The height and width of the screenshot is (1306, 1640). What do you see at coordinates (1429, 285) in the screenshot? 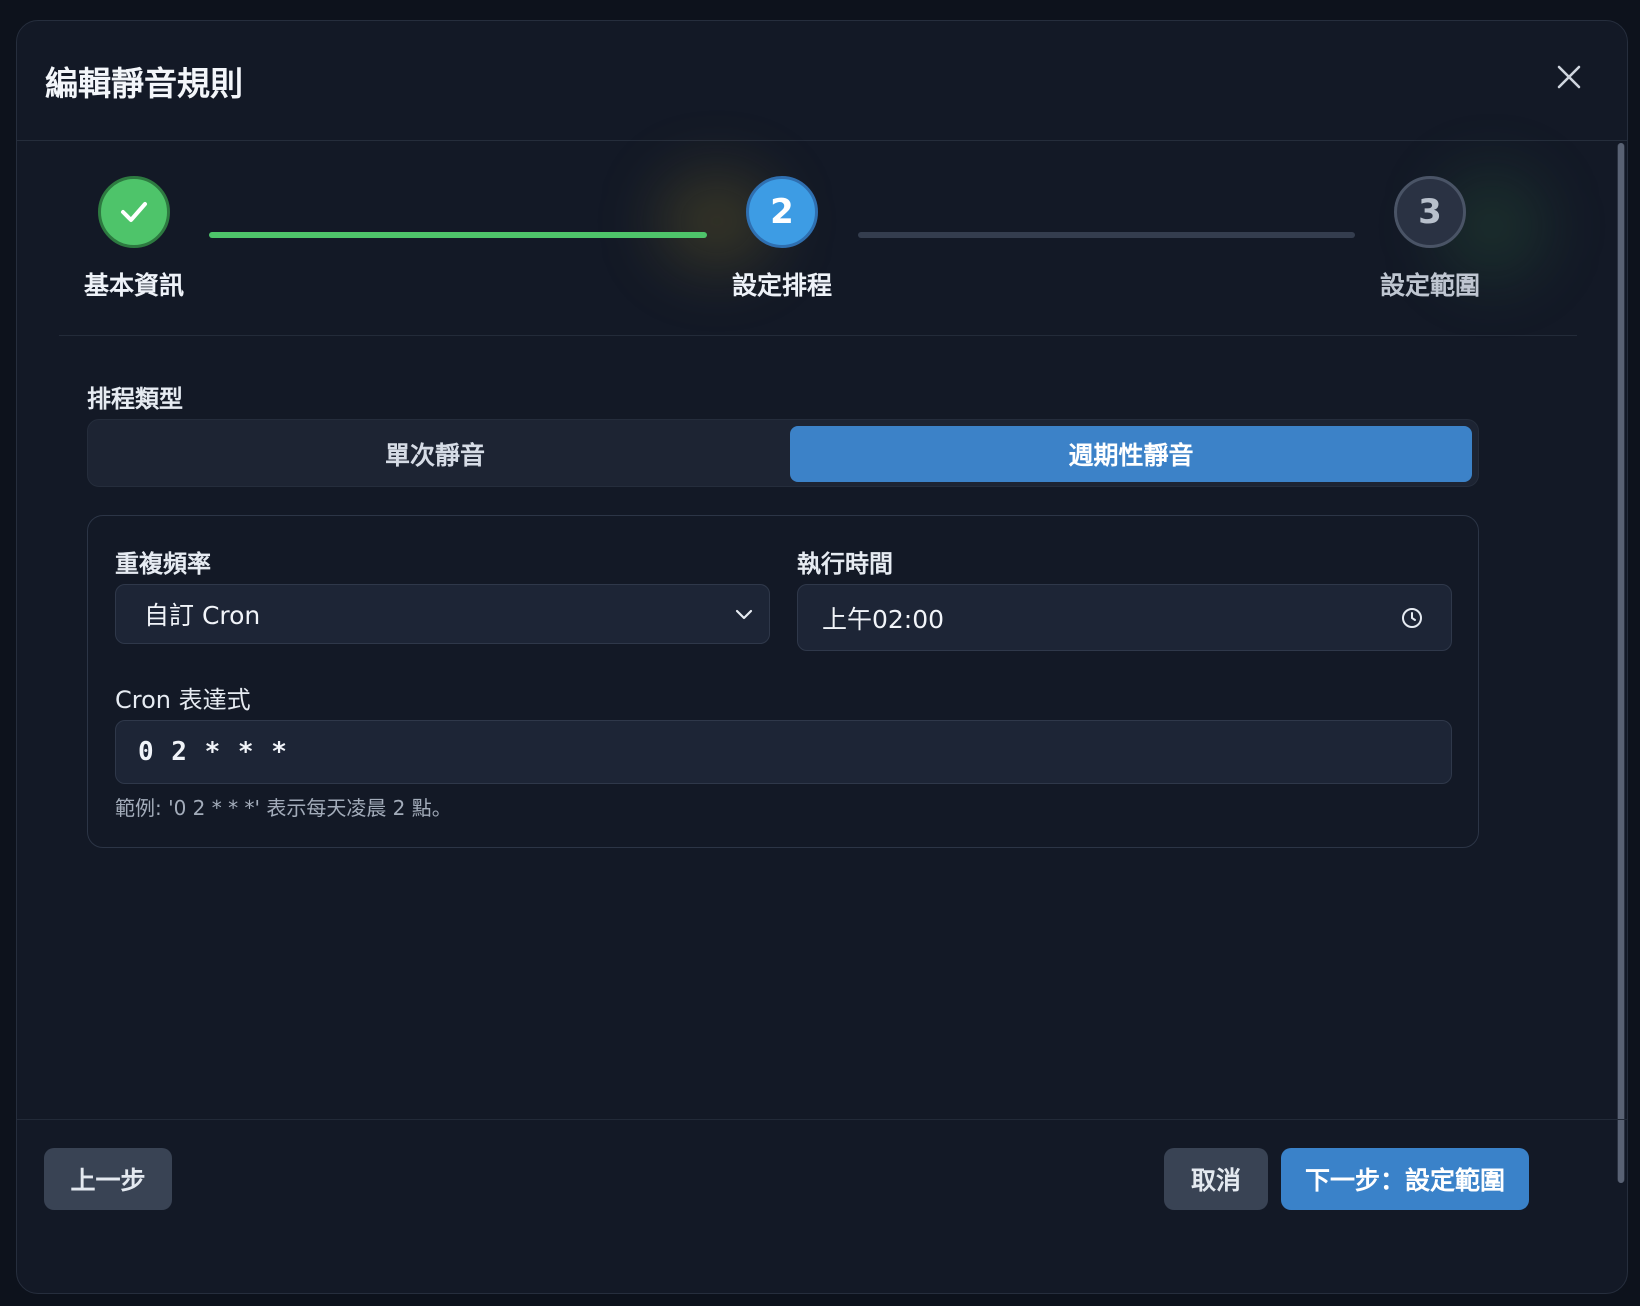
I see `step-label: 設定範圍` at bounding box center [1429, 285].